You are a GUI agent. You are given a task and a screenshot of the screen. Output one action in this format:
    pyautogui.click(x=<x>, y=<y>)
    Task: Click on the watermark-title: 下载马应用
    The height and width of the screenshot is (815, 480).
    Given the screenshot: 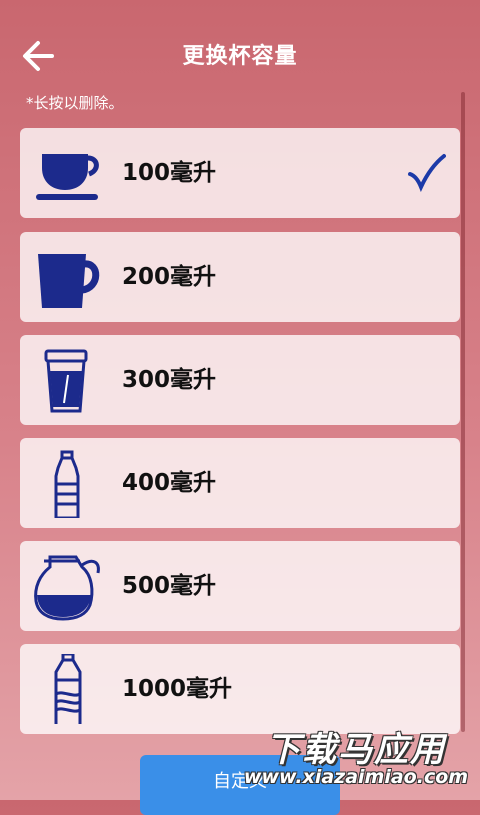 What is the action you would take?
    pyautogui.click(x=356, y=750)
    